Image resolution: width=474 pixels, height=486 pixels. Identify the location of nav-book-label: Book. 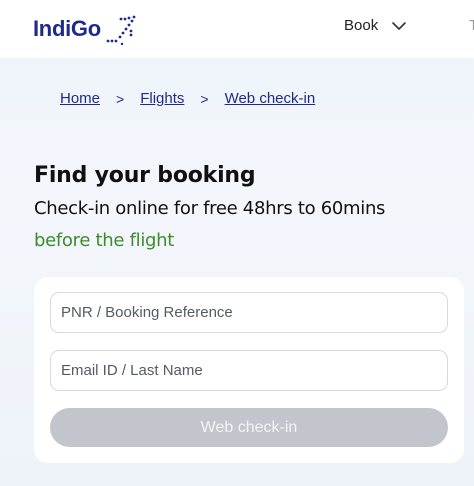
(361, 25).